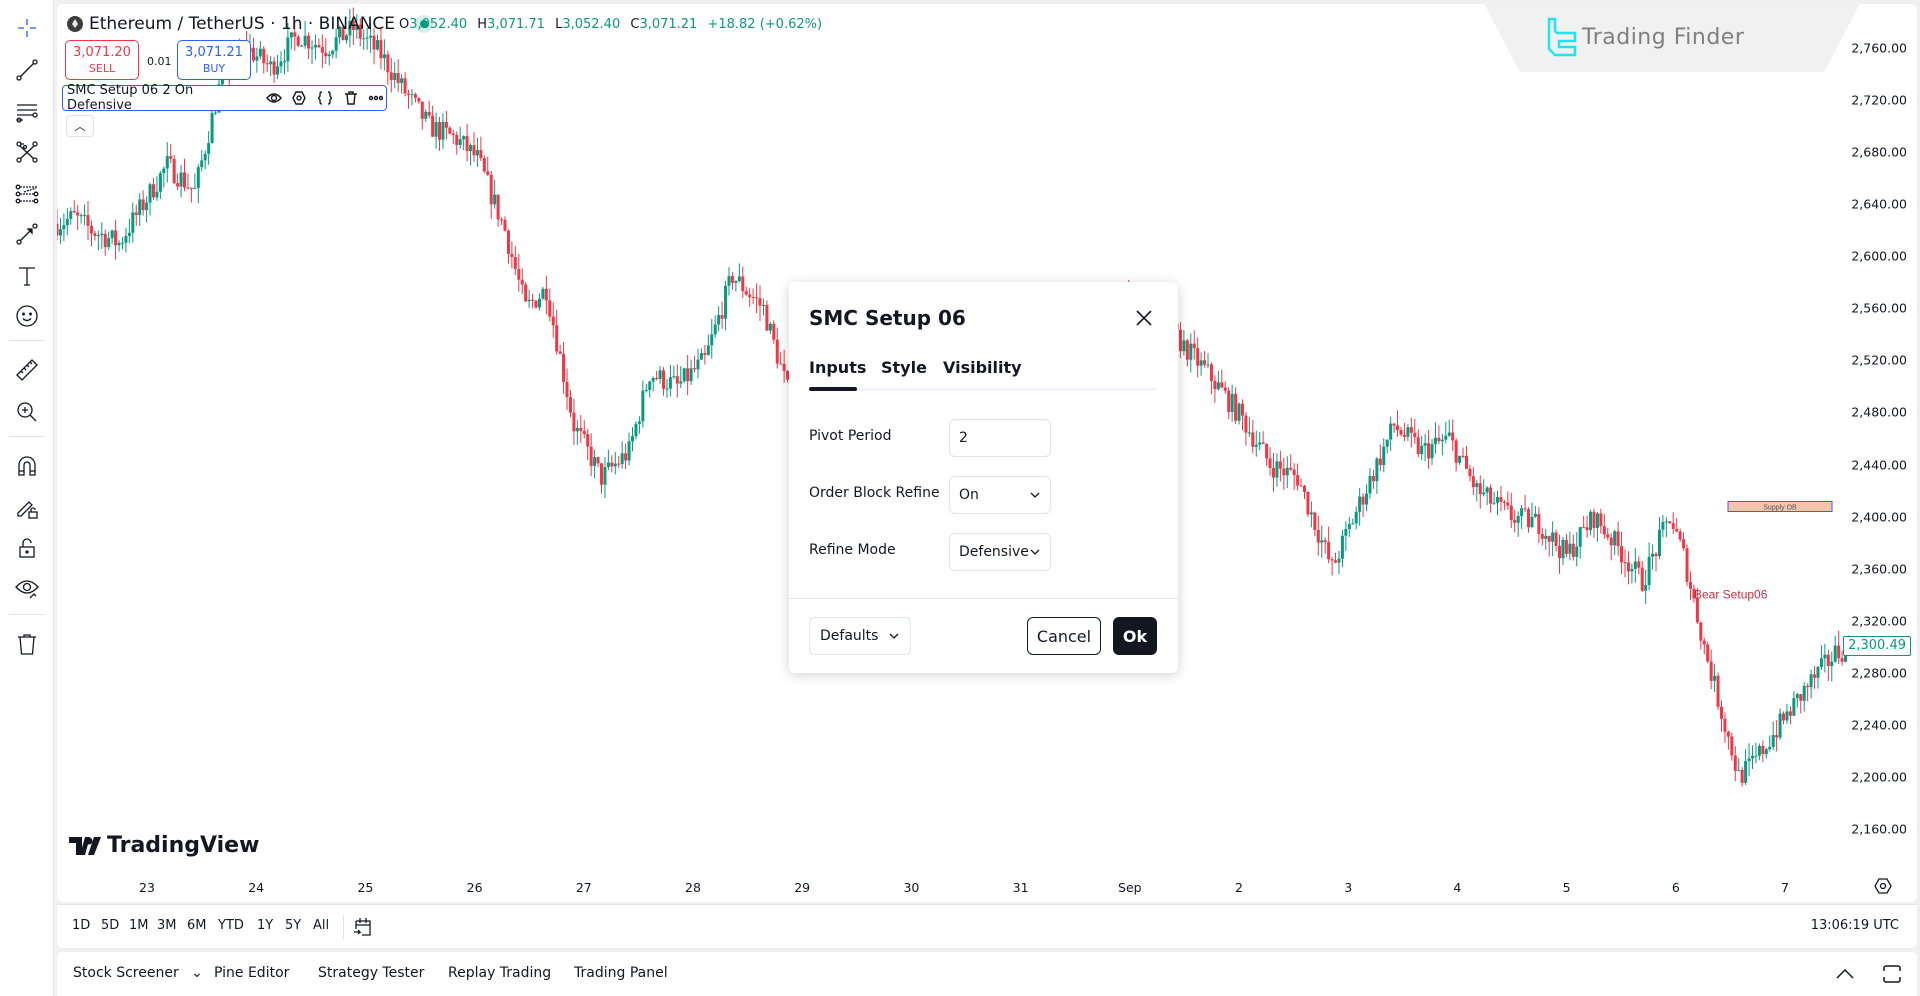  What do you see at coordinates (621, 973) in the screenshot?
I see `panel-tab-trading-panel: Trading Panel` at bounding box center [621, 973].